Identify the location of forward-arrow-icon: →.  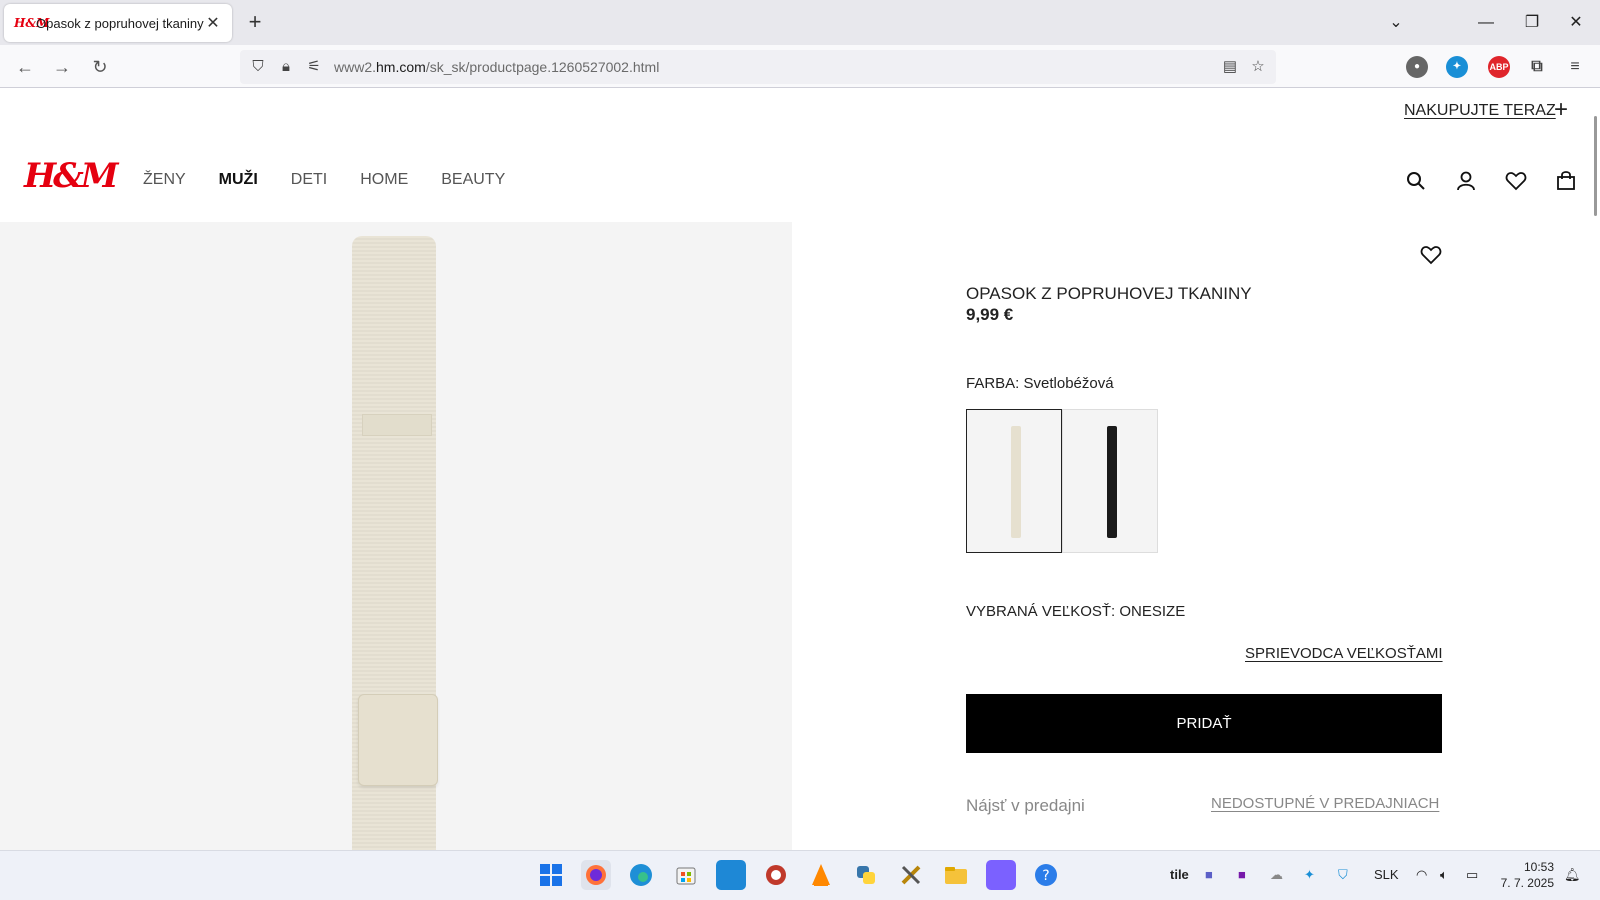
(62, 67).